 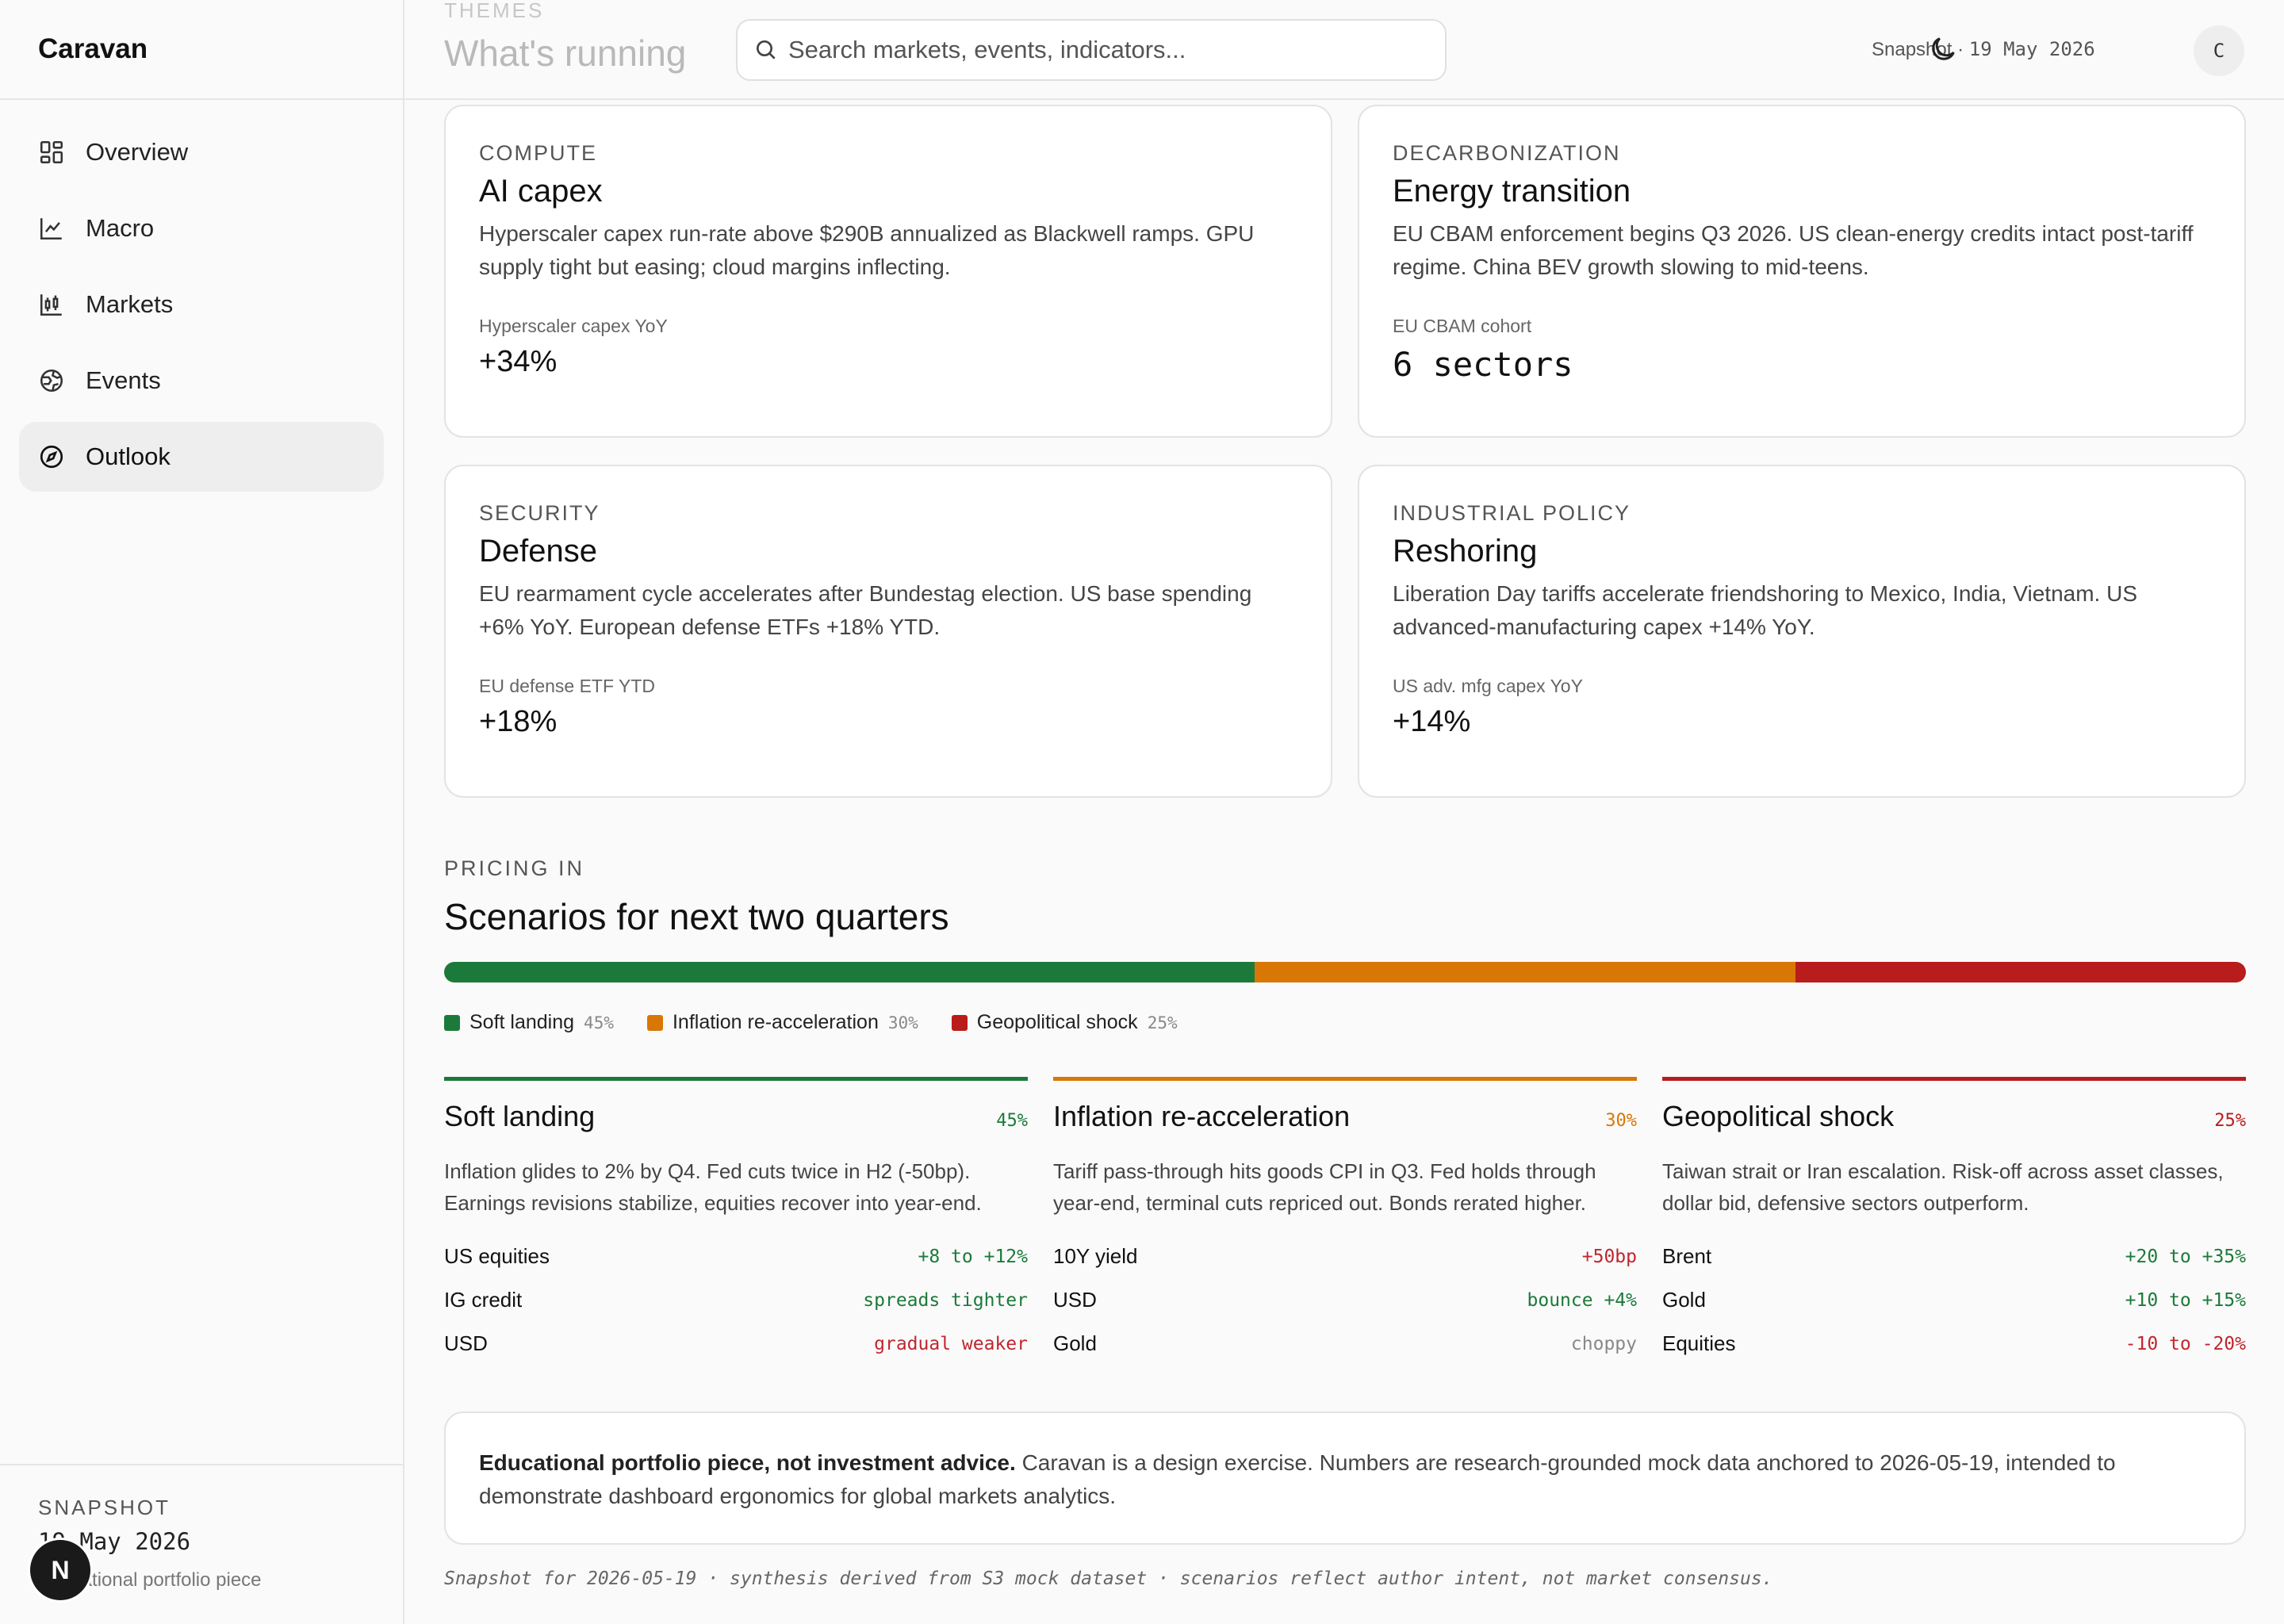 I want to click on bar-segment-soft-landing, so click(x=849, y=972).